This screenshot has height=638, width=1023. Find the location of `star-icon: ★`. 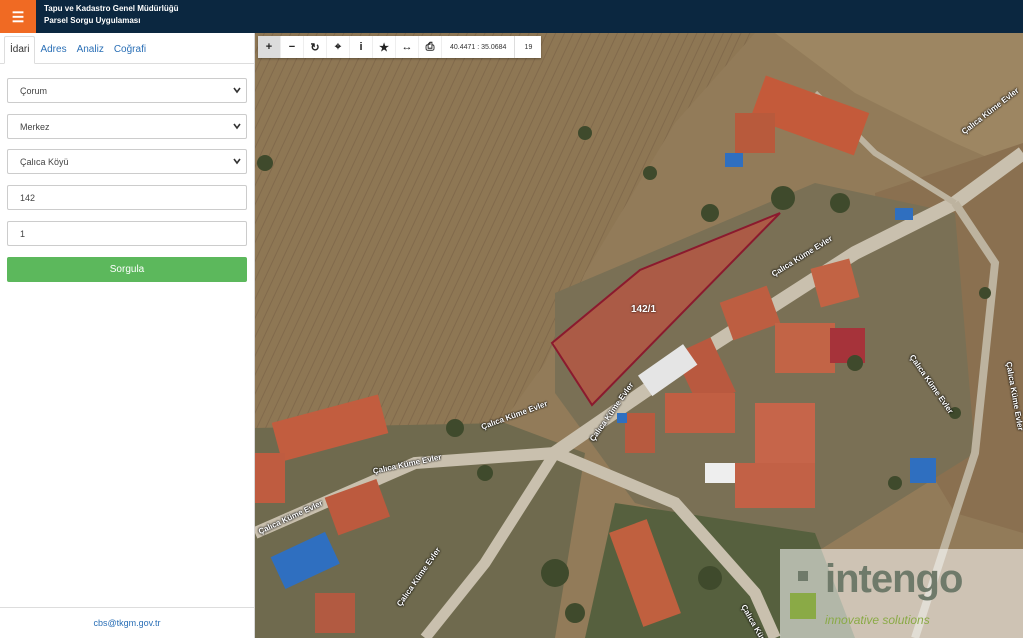

star-icon: ★ is located at coordinates (384, 47).